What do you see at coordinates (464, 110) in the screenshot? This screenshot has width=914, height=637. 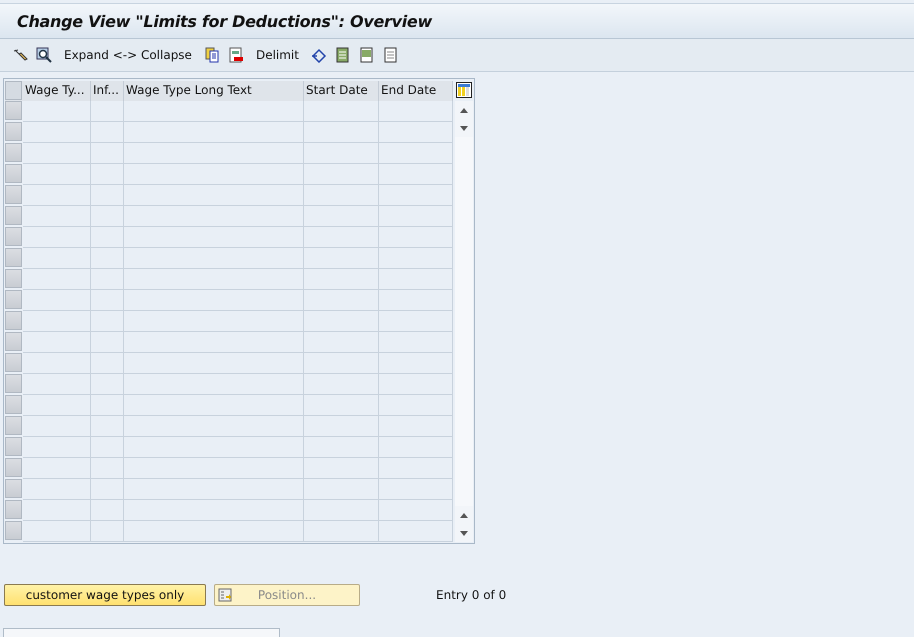 I see `scroll-up-button` at bounding box center [464, 110].